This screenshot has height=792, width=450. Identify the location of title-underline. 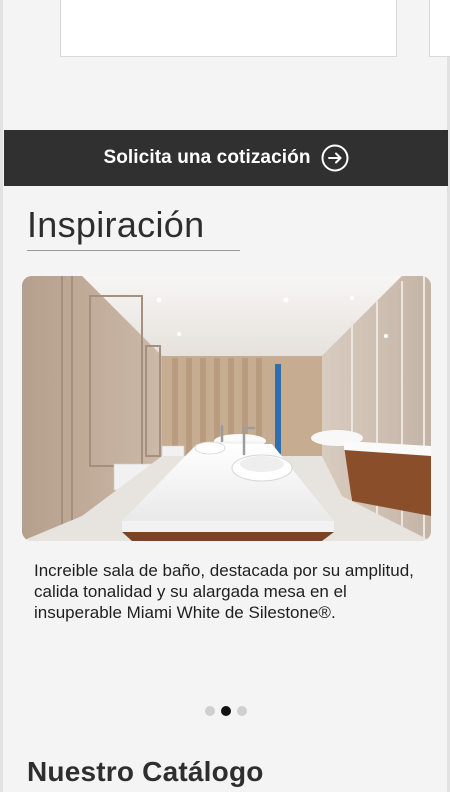
(133, 250).